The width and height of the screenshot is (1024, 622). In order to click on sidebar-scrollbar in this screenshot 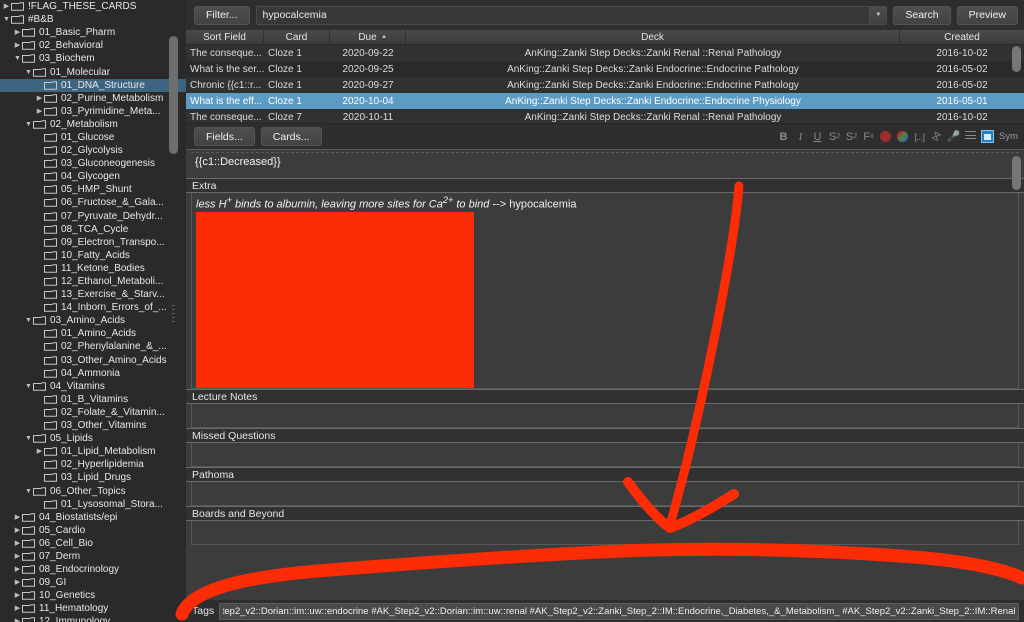, I will do `click(173, 95)`.